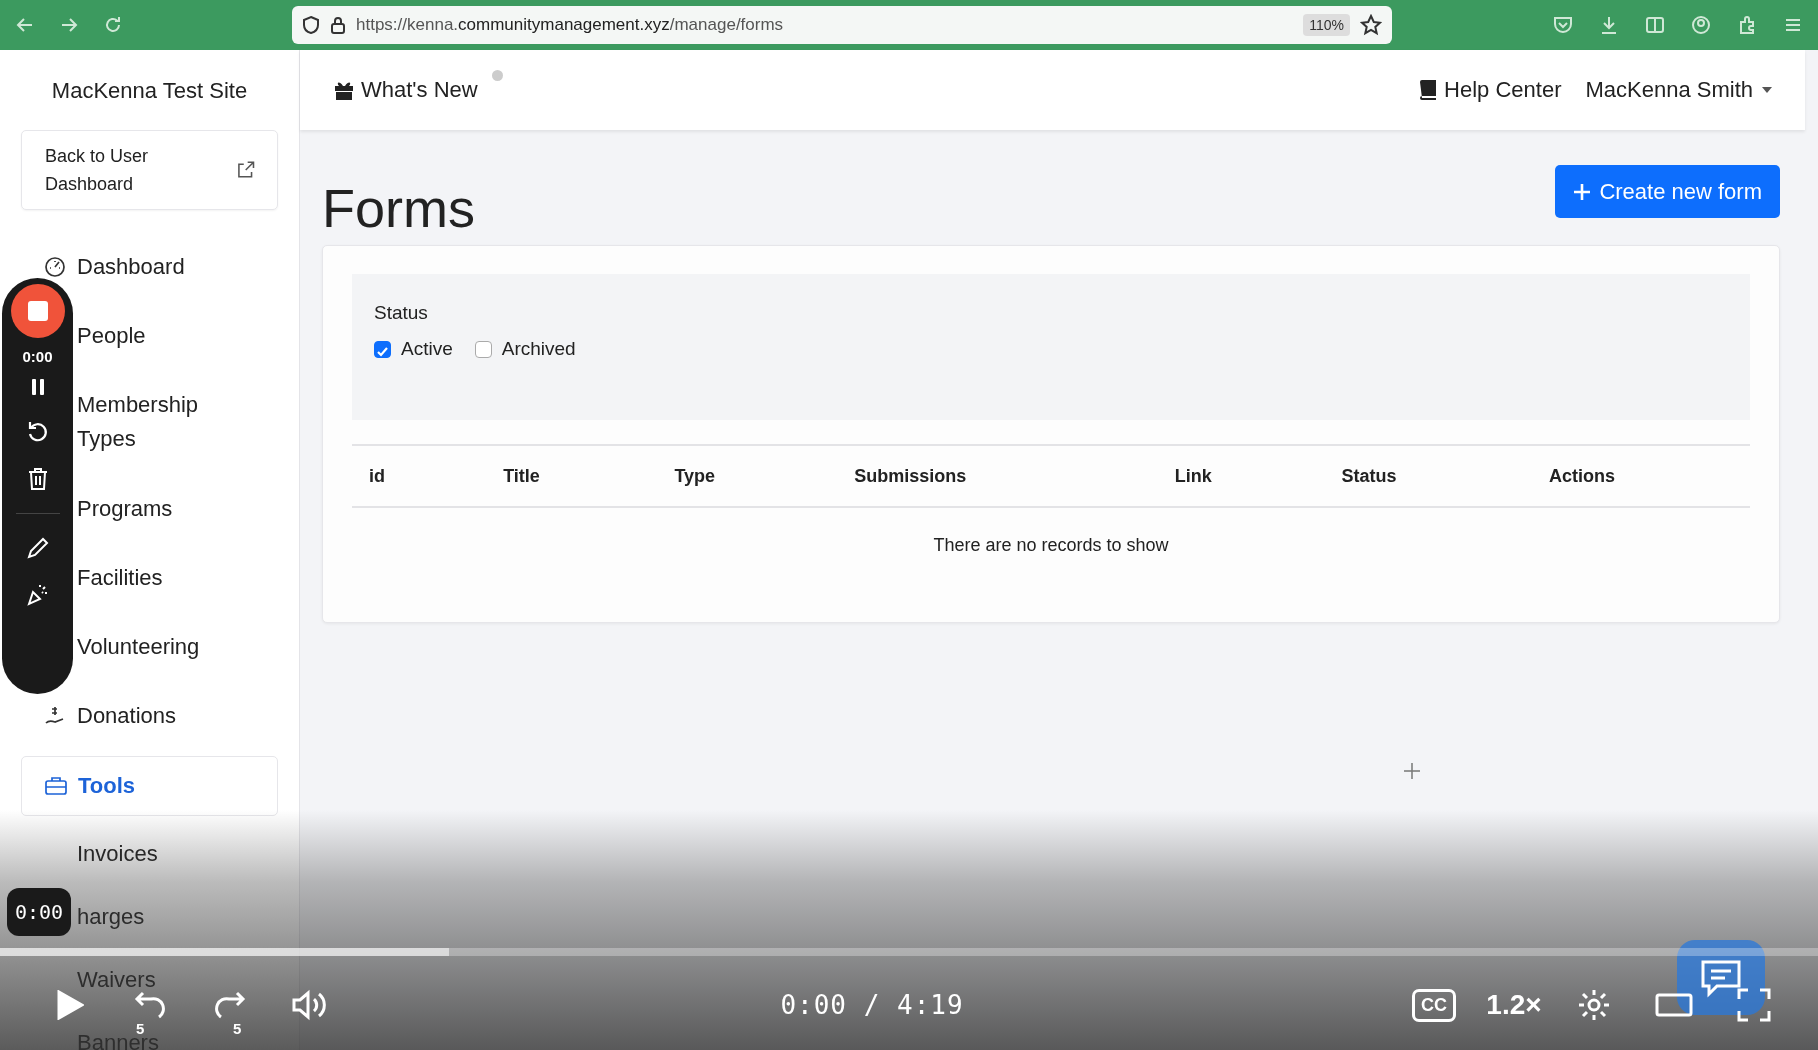 Image resolution: width=1818 pixels, height=1050 pixels. Describe the element at coordinates (70, 1005) in the screenshot. I see `play-icon` at that location.